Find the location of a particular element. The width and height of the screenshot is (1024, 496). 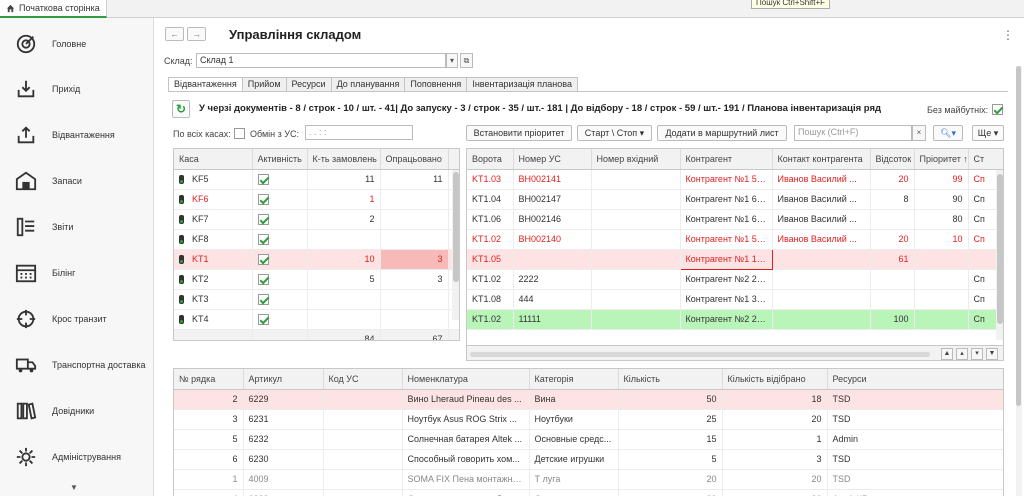

category-col-header: Категорія is located at coordinates (574, 379).